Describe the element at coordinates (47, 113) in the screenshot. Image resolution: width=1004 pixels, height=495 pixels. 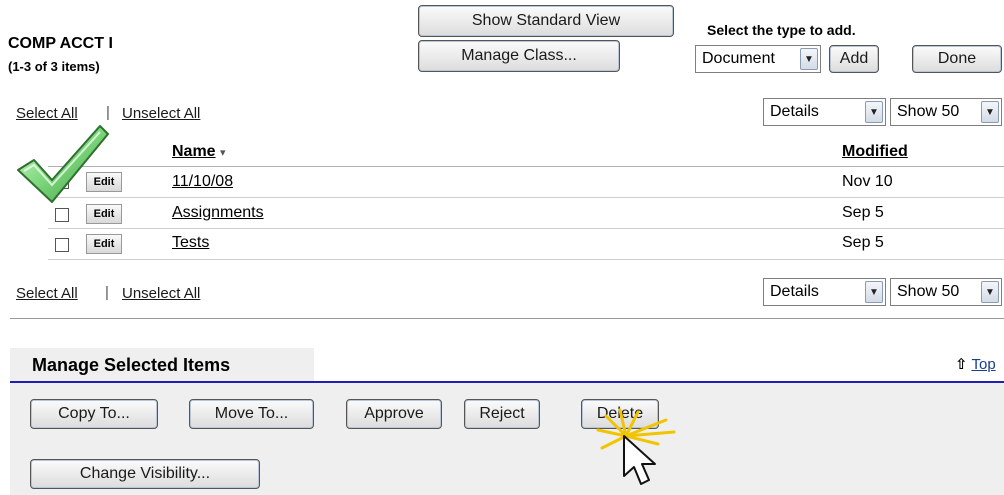
I see `select-all-link-top: Select All` at that location.